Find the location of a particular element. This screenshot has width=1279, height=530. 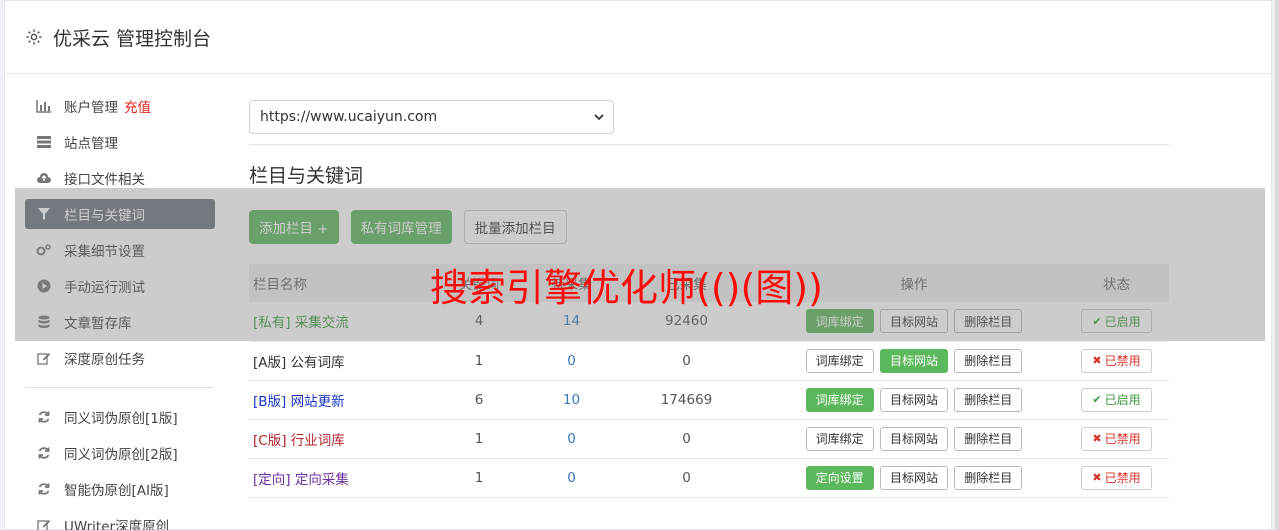

sidebar-item-deep-original: 深度原创任务 is located at coordinates (120, 358).